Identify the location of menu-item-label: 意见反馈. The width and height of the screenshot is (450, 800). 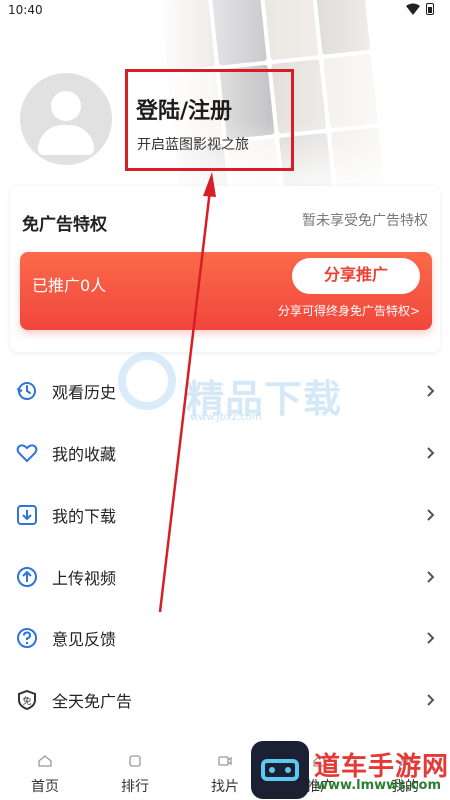
(84, 639).